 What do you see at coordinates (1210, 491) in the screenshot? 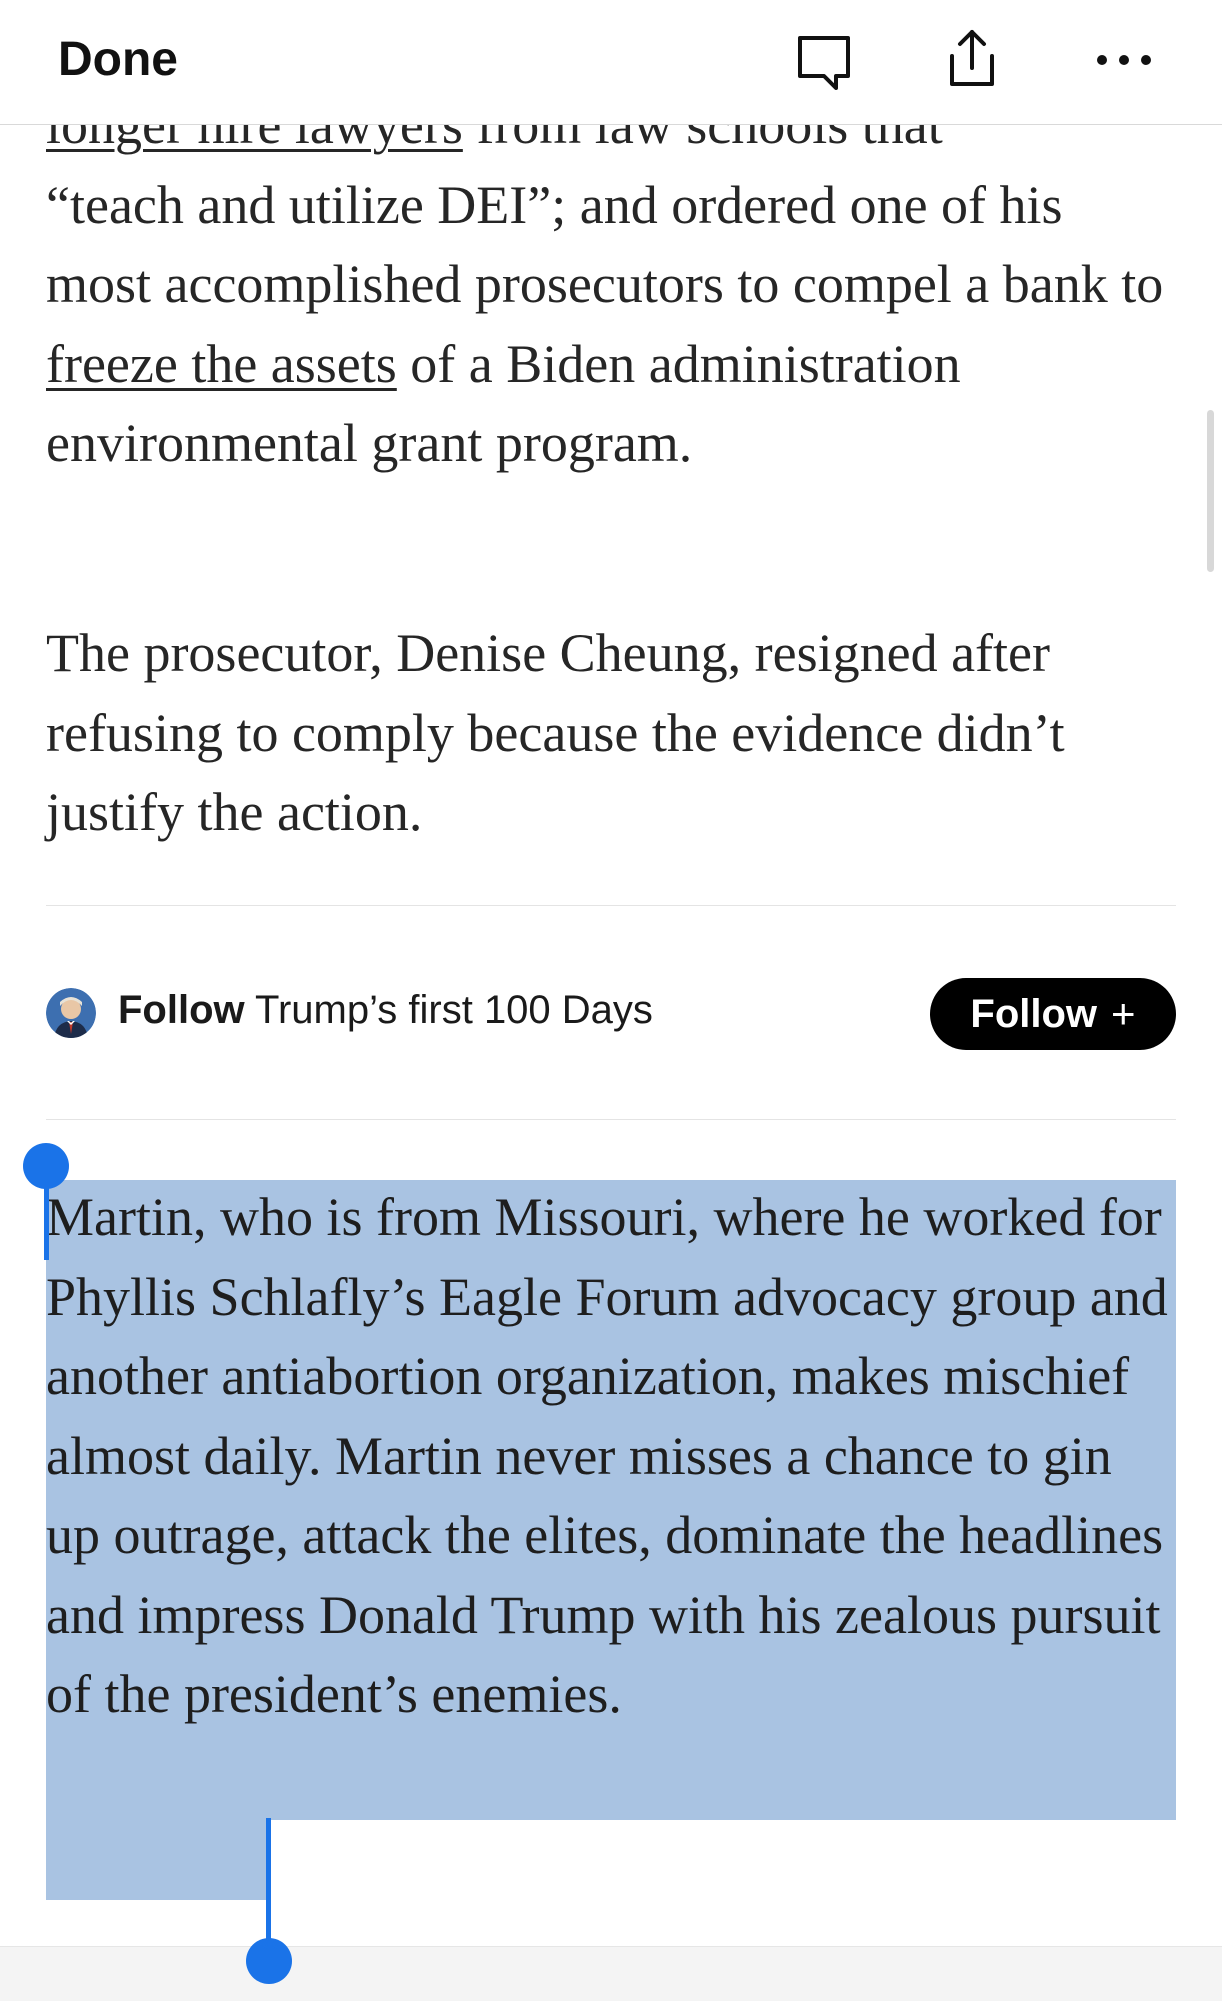
I see `scrollbar` at bounding box center [1210, 491].